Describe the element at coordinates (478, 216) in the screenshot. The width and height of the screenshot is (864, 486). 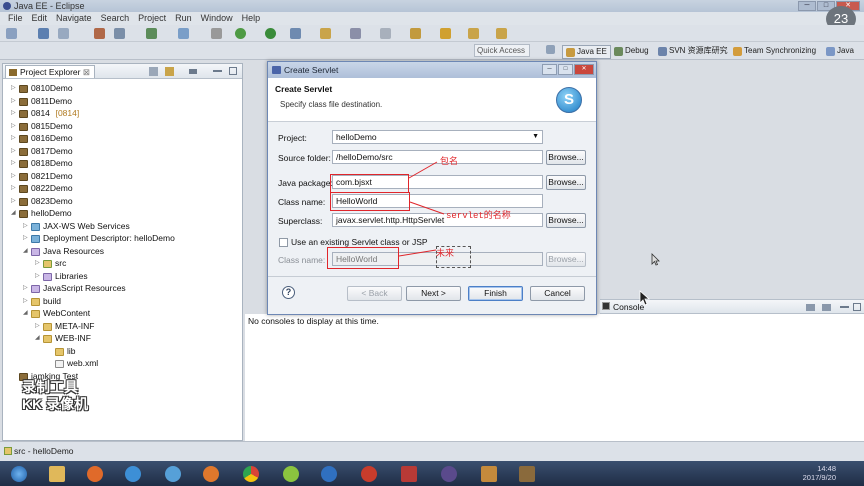
I see `annotation-servlet-note: servlet的名称` at that location.